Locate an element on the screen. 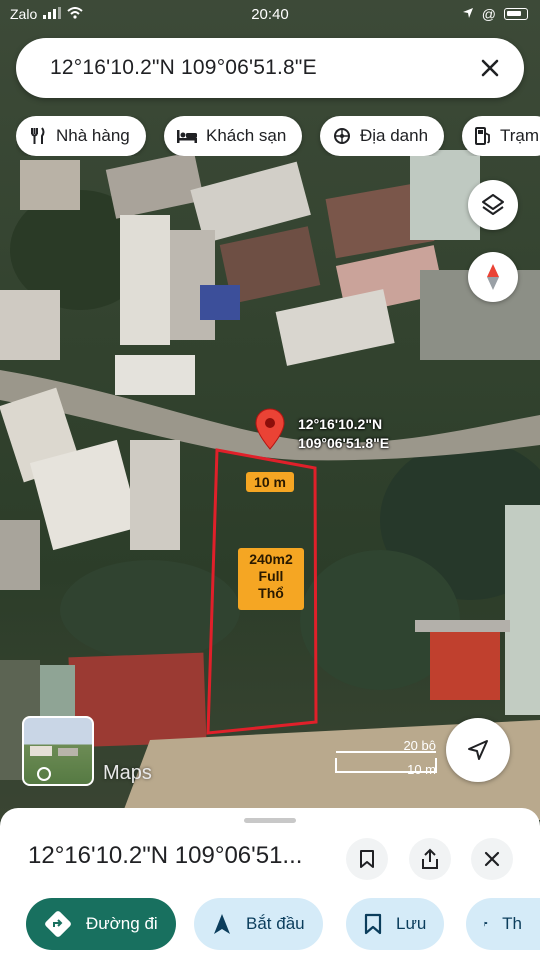 This screenshot has height=960, width=540. start-button: Bắt đầu is located at coordinates (258, 924).